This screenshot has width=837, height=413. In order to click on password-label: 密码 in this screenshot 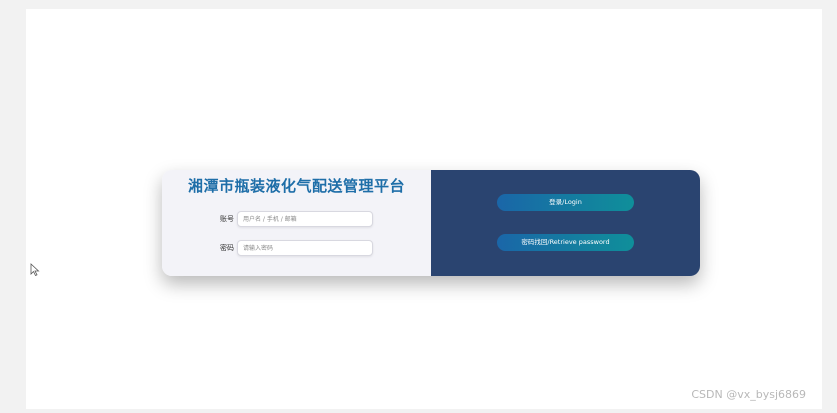, I will do `click(227, 248)`.